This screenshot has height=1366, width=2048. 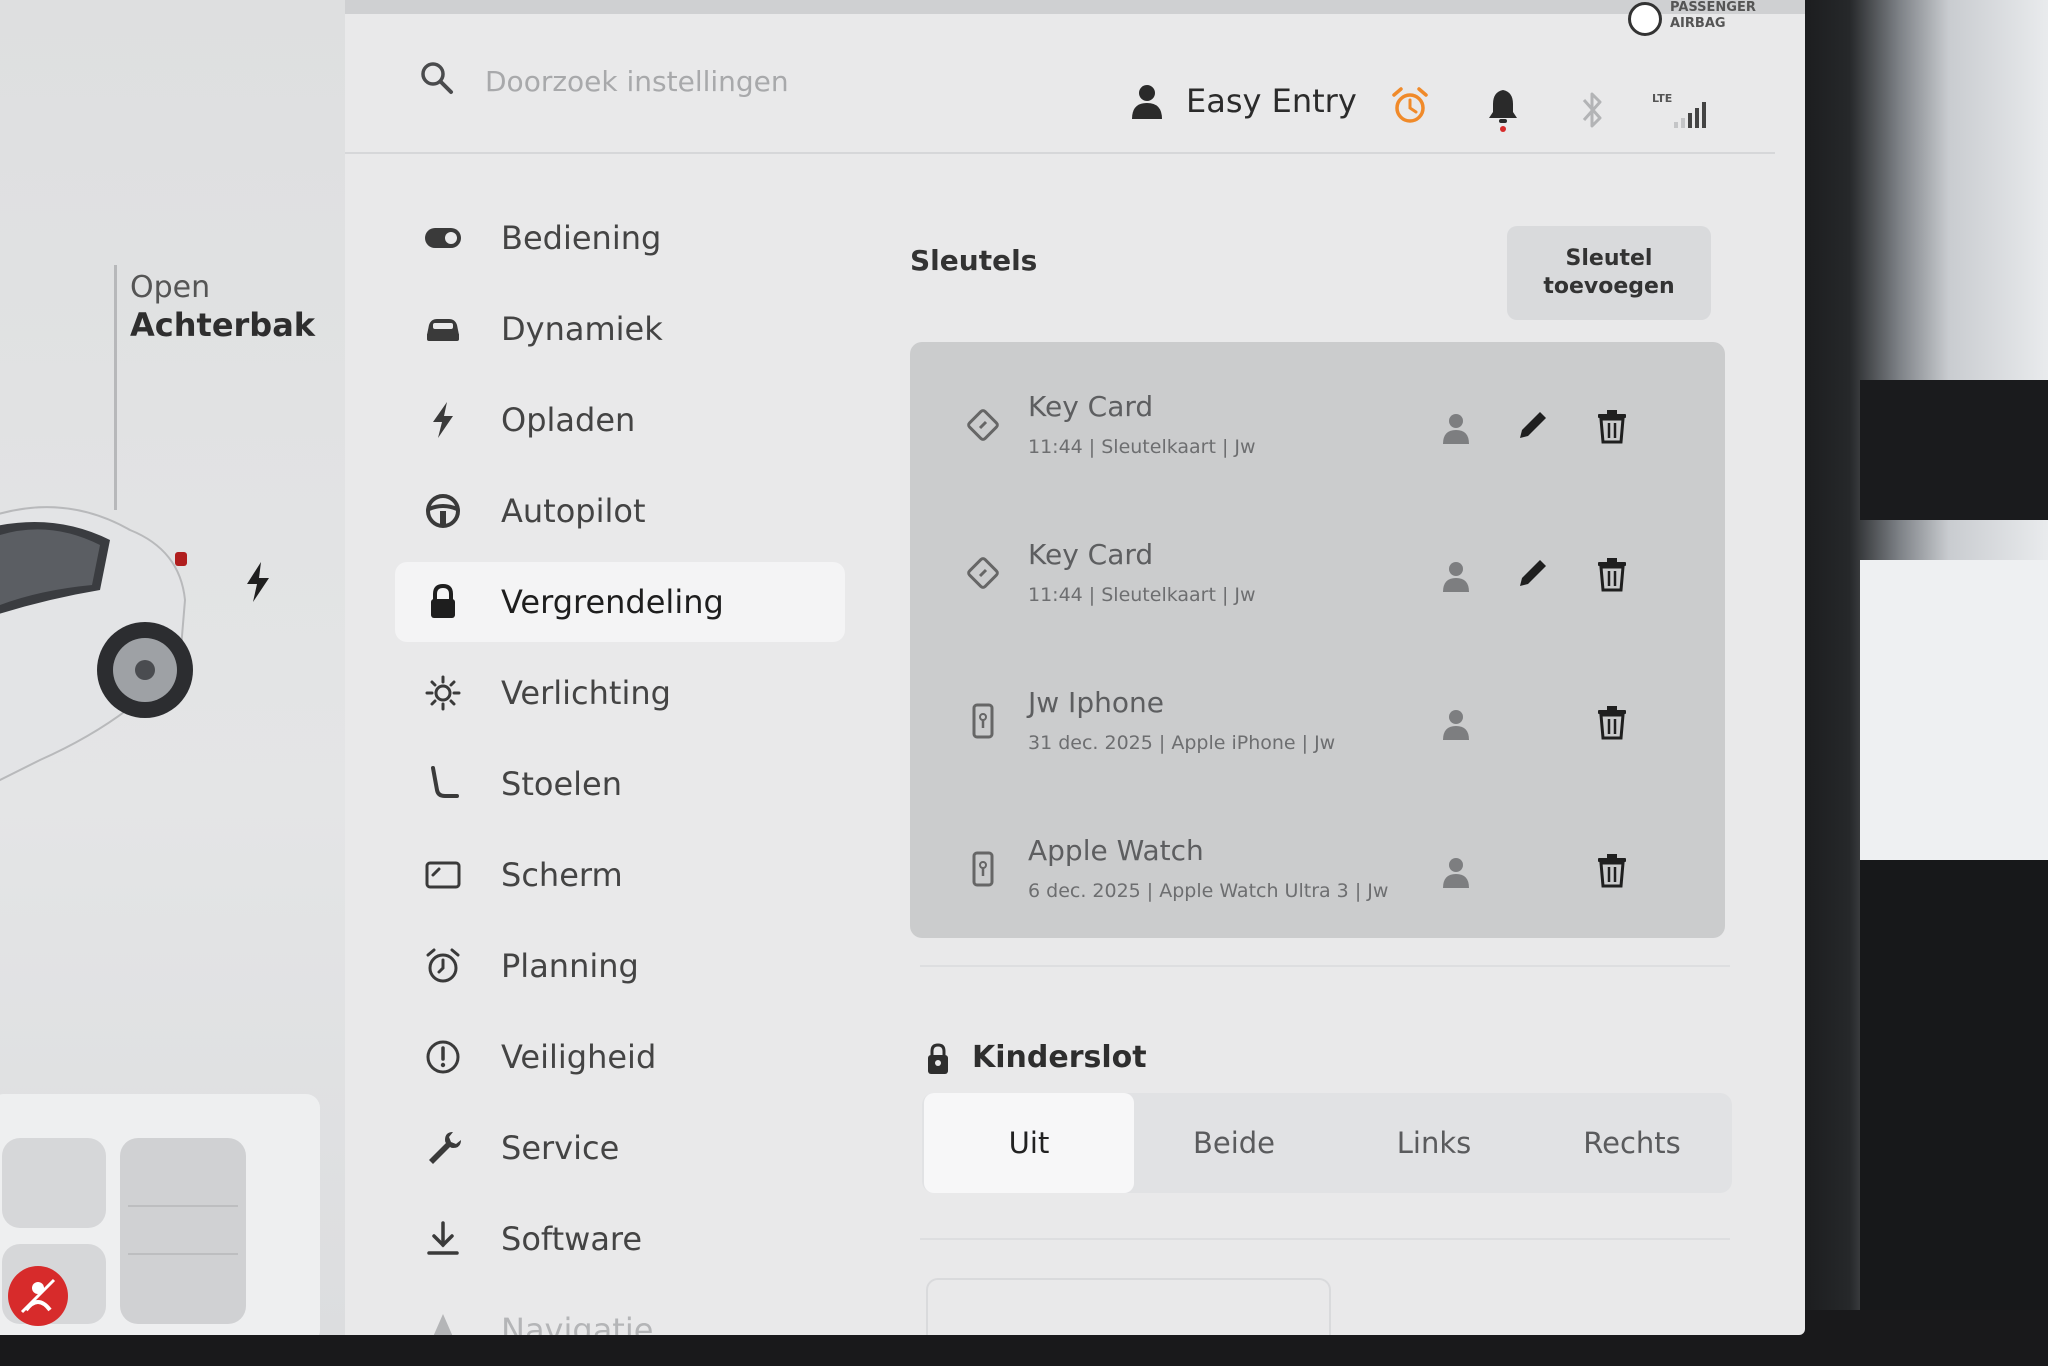 I want to click on child-lock-icon, so click(x=938, y=1058).